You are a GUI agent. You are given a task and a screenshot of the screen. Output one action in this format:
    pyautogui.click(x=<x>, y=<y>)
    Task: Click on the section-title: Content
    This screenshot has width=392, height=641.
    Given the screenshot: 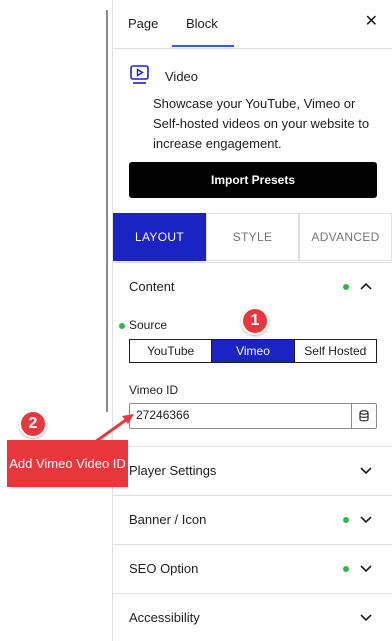 What is the action you would take?
    pyautogui.click(x=152, y=286)
    